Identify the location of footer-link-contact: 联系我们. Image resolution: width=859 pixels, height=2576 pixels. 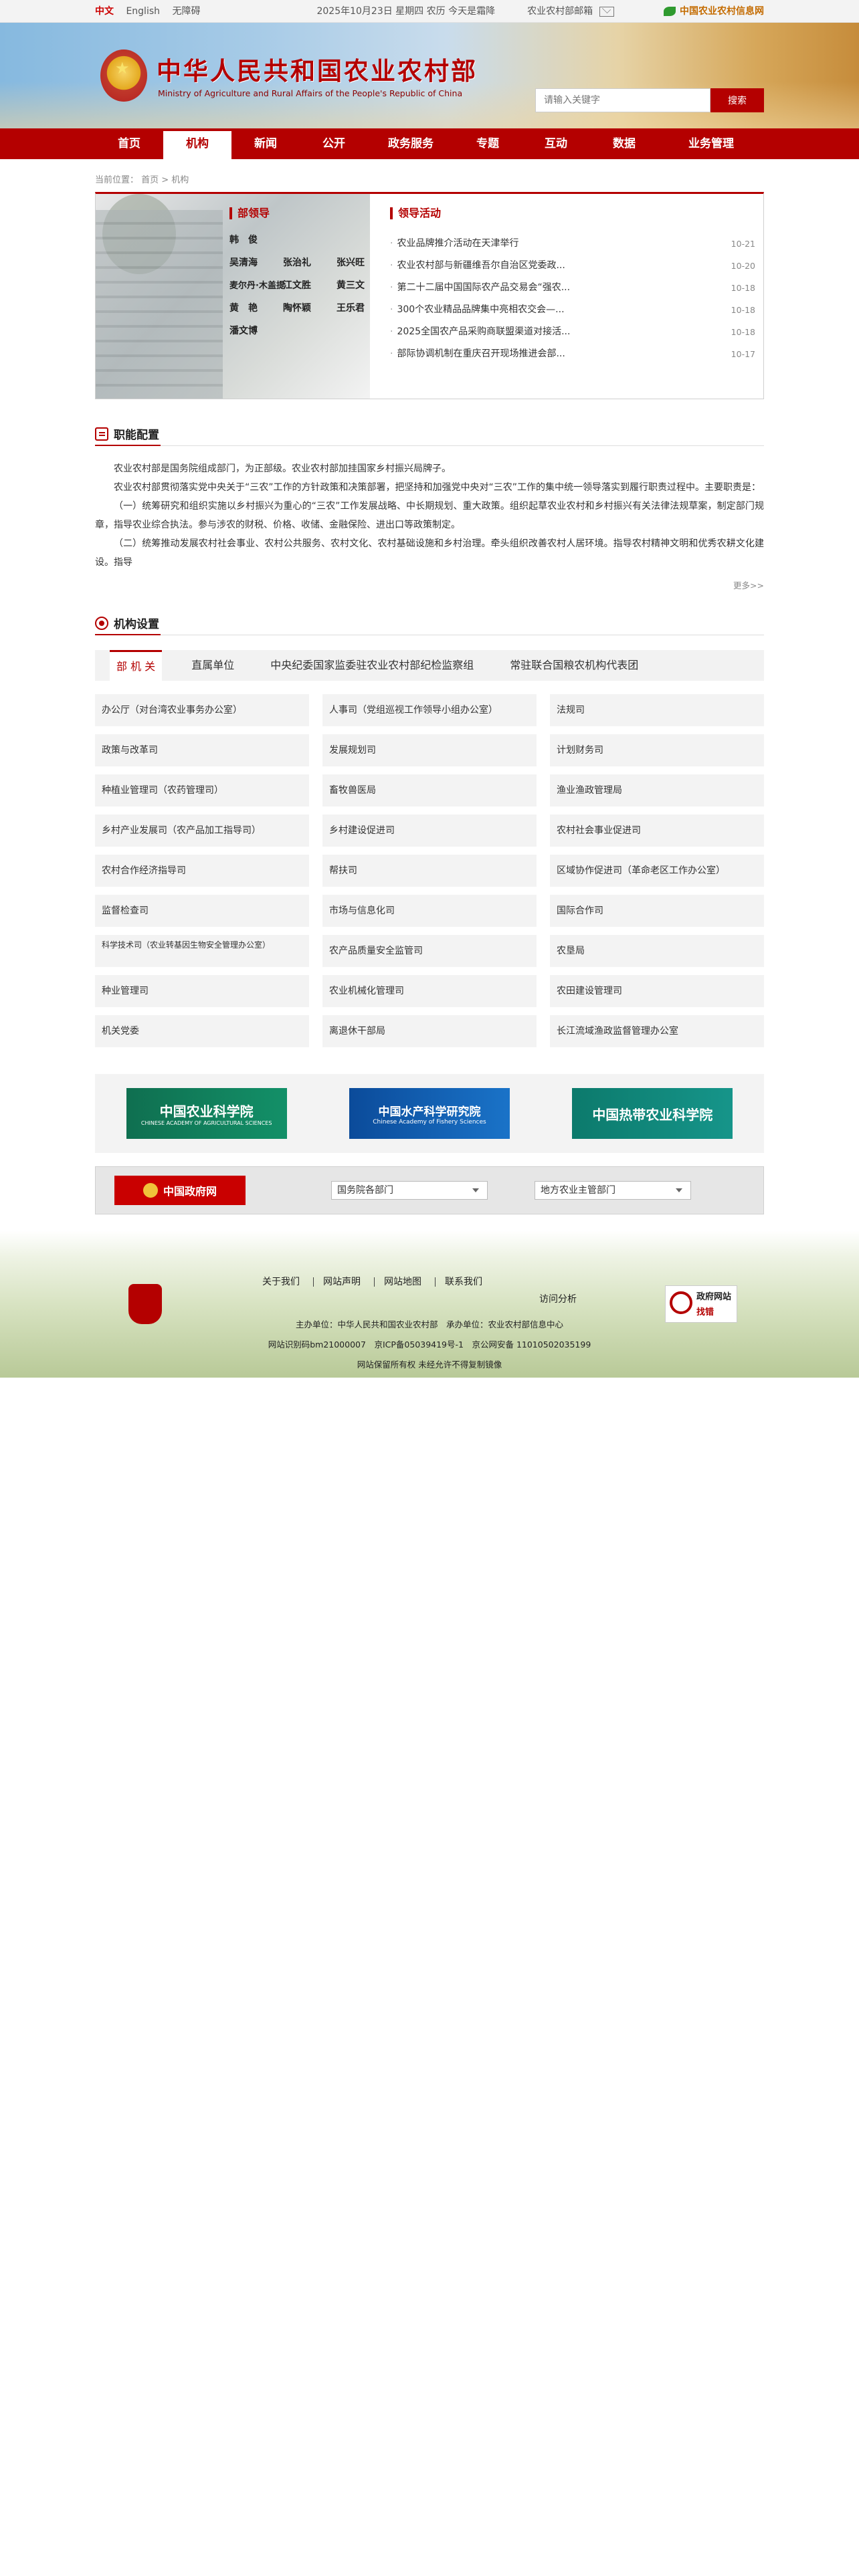
(471, 1282).